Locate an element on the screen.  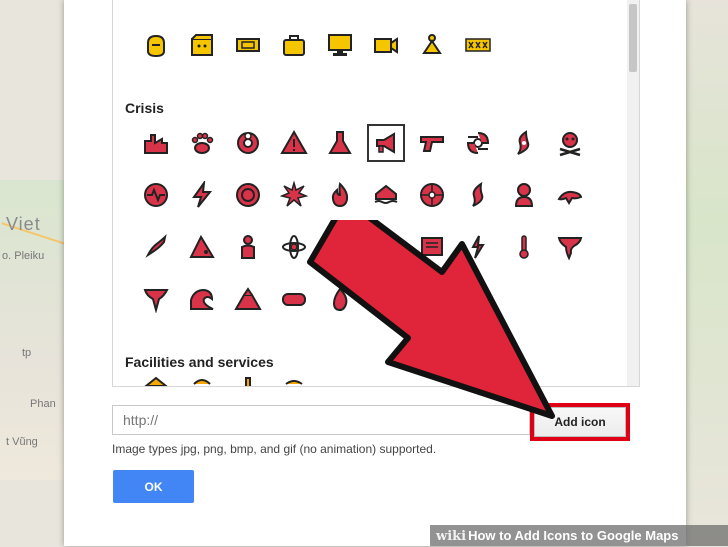
heartbeat-icon is located at coordinates (156, 195).